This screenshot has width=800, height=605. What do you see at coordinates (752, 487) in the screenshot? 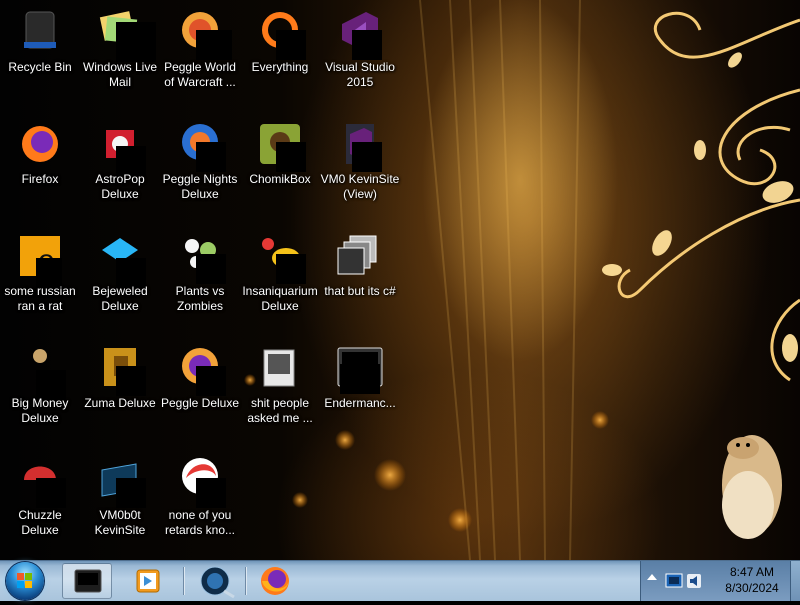
I see `hamster-figure` at bounding box center [752, 487].